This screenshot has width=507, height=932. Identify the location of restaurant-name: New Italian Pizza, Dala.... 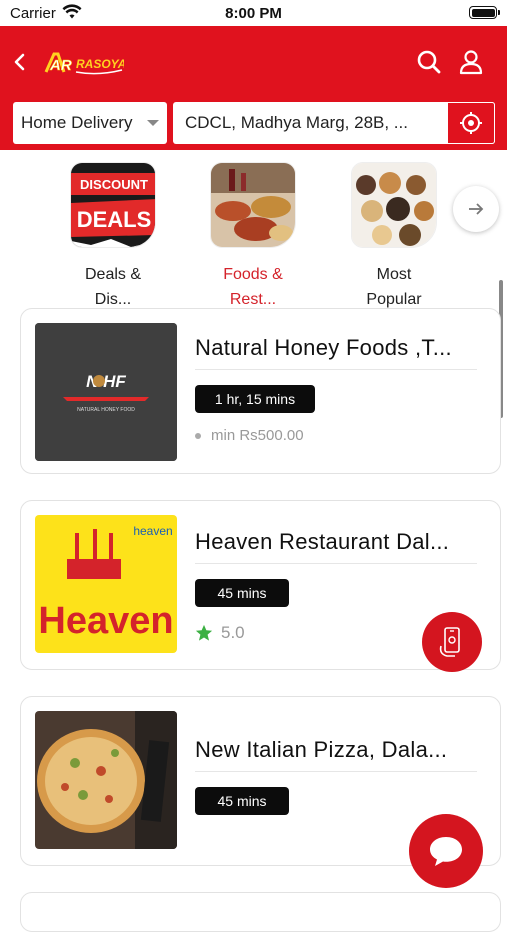
(321, 749).